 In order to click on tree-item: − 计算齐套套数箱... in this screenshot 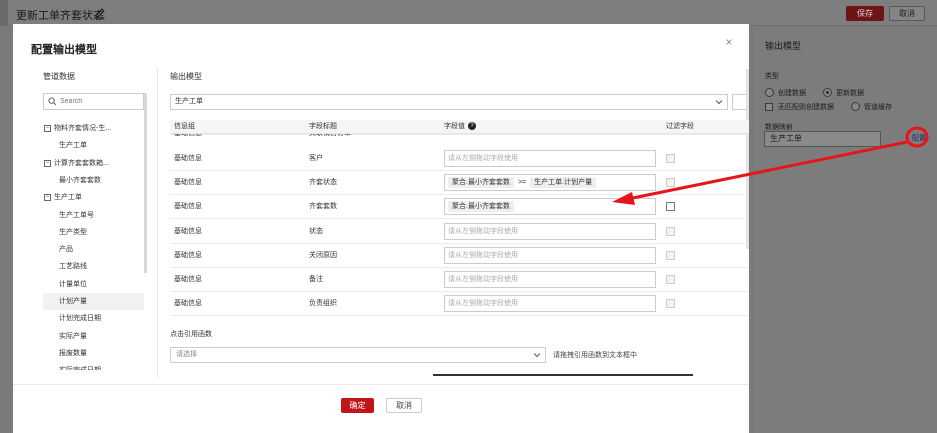, I will do `click(93, 163)`.